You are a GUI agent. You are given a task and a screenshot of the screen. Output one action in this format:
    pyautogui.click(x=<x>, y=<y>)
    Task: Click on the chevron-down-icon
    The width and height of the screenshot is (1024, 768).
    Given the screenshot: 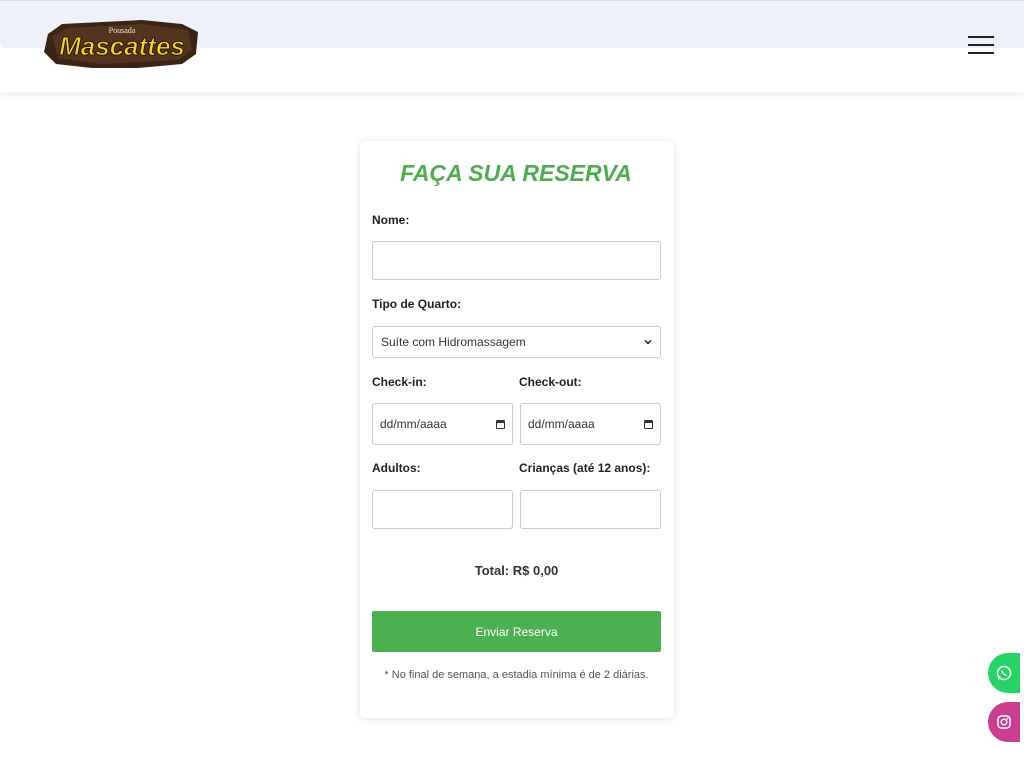 What is the action you would take?
    pyautogui.click(x=648, y=342)
    